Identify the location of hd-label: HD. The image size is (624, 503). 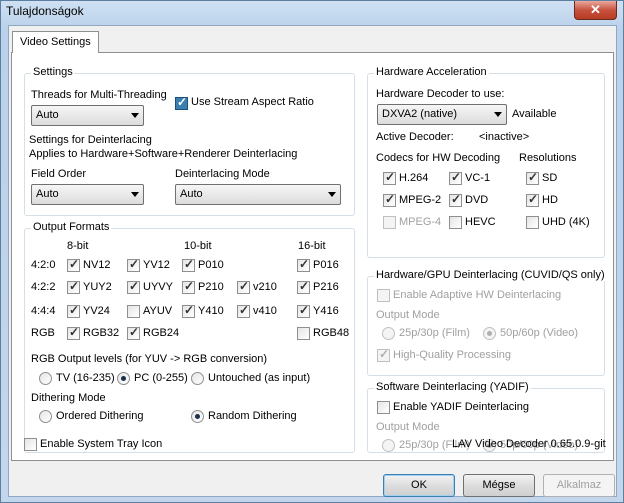
(550, 200).